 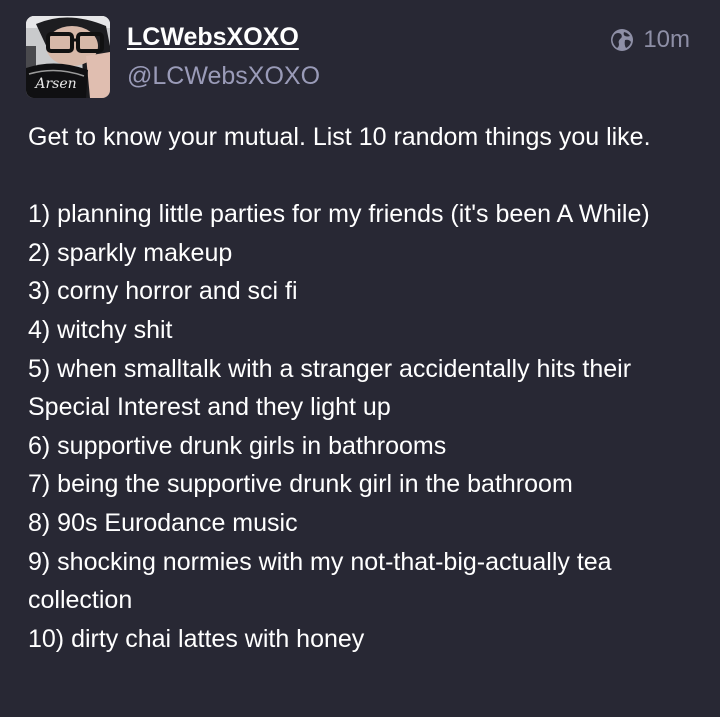 What do you see at coordinates (224, 76) in the screenshot?
I see `author-handle: @LCWebsXOXO` at bounding box center [224, 76].